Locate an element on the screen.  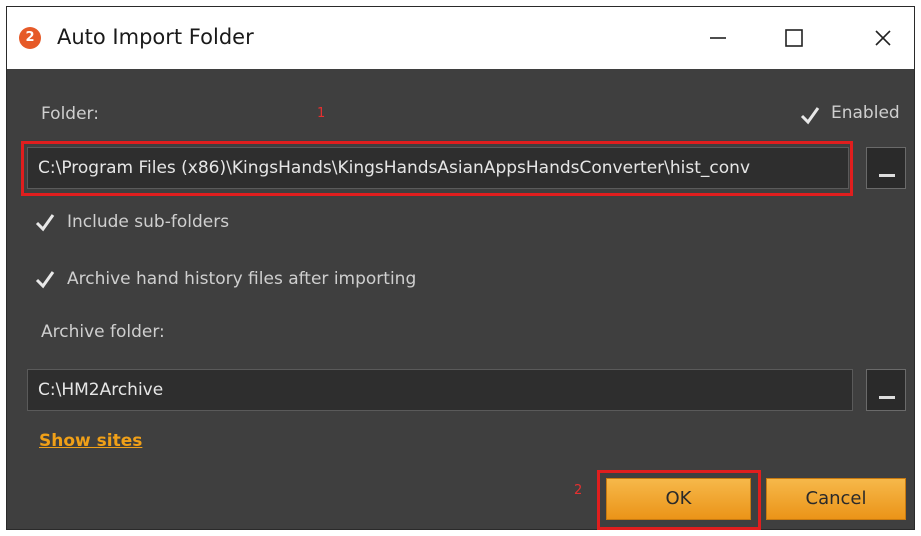
minimize-icon is located at coordinates (718, 38).